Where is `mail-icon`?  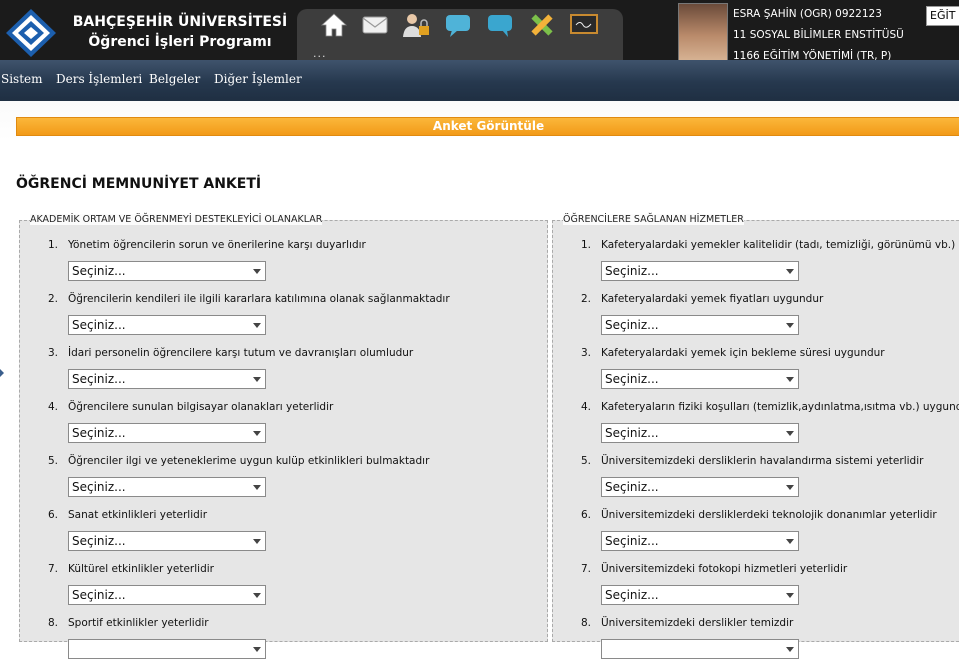 mail-icon is located at coordinates (375, 25).